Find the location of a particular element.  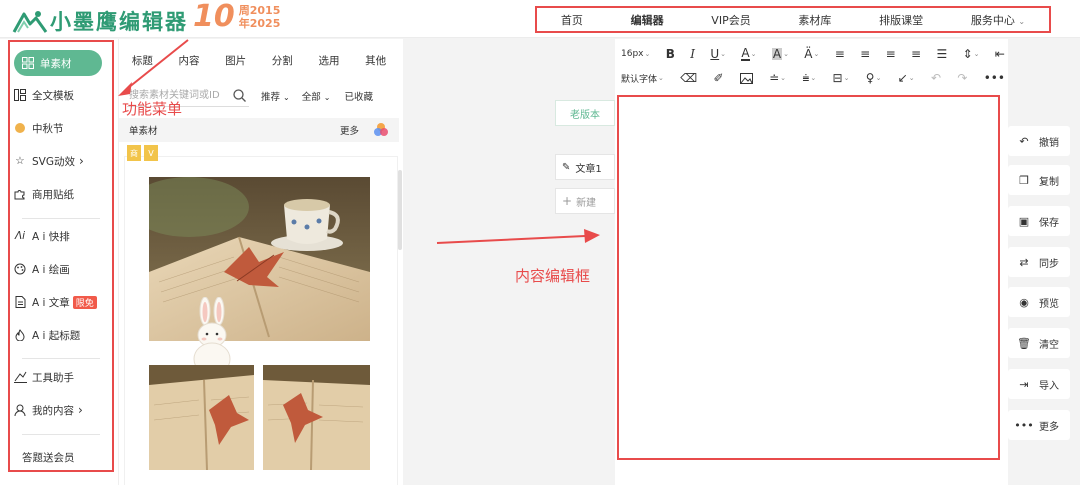

menu-annotation: 功能菜单 is located at coordinates (152, 109).